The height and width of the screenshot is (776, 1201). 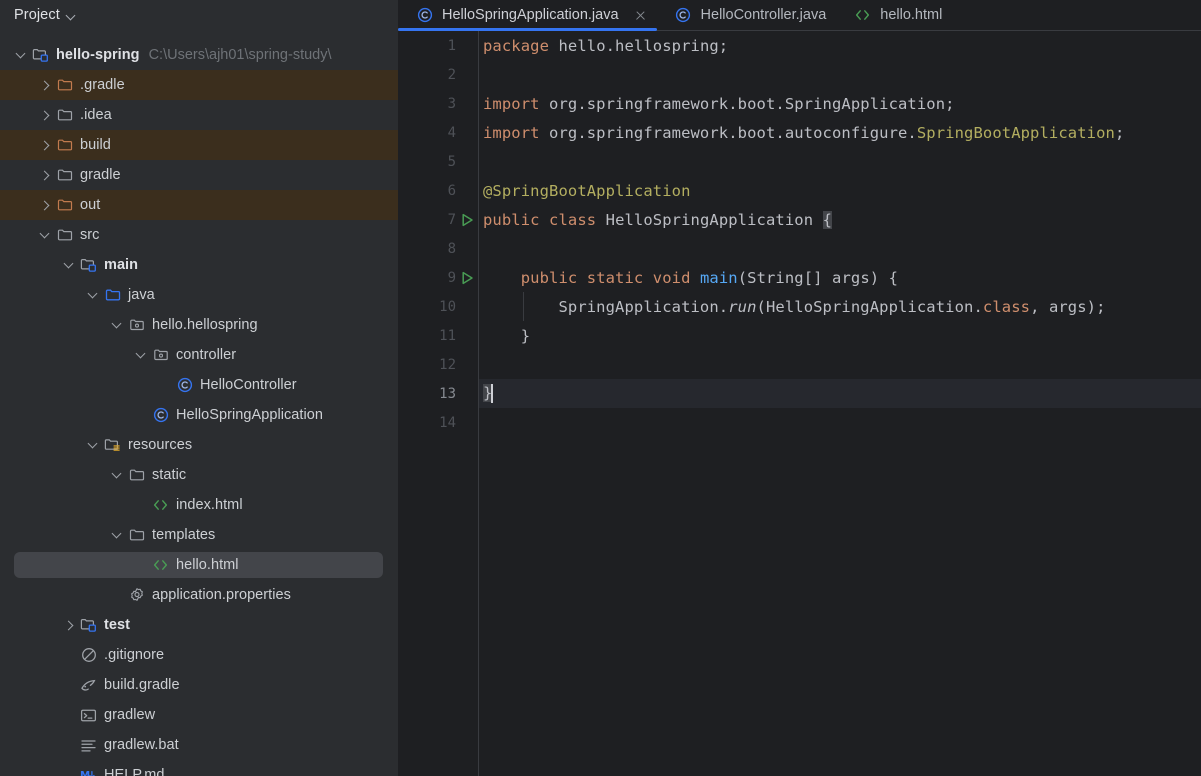 What do you see at coordinates (438, 103) in the screenshot?
I see `gutter-line: 3` at bounding box center [438, 103].